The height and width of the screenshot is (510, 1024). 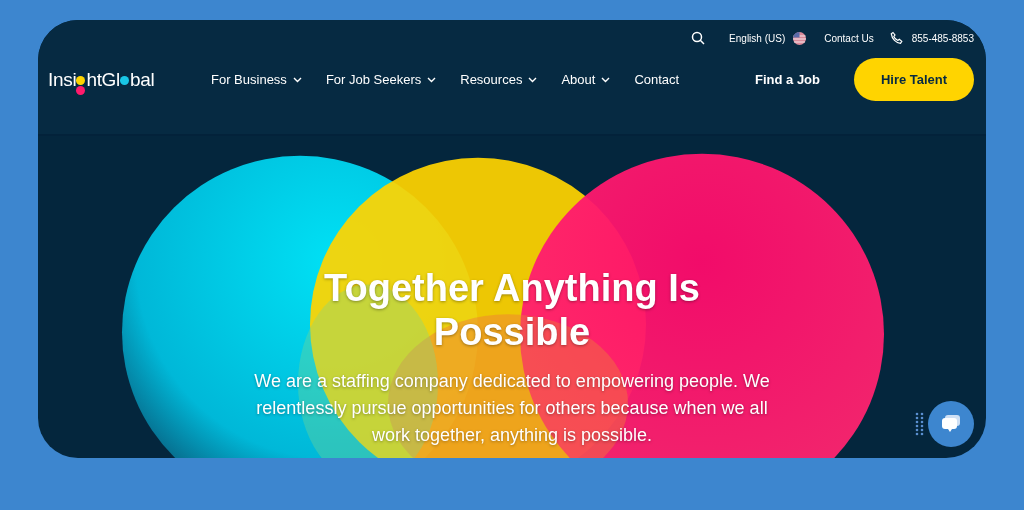 I want to click on nav-item: About, so click(x=586, y=79).